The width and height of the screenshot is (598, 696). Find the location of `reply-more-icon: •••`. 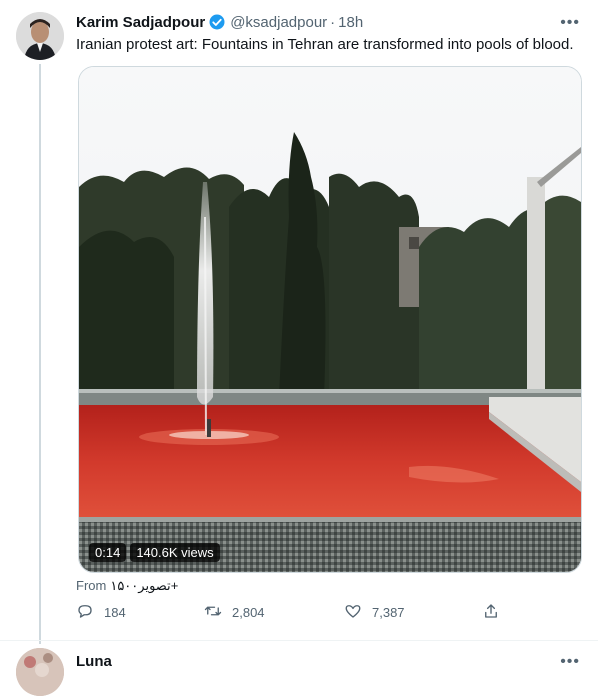

reply-more-icon: ••• is located at coordinates (570, 662).